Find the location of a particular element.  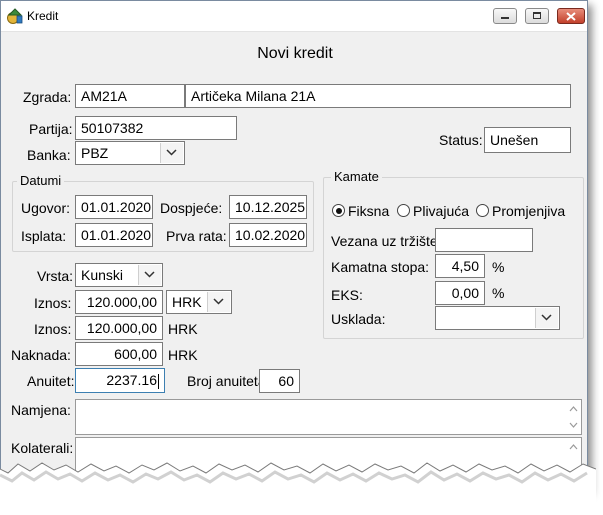

kamatna-stopa-label: Kamatna stopa: is located at coordinates (380, 267).